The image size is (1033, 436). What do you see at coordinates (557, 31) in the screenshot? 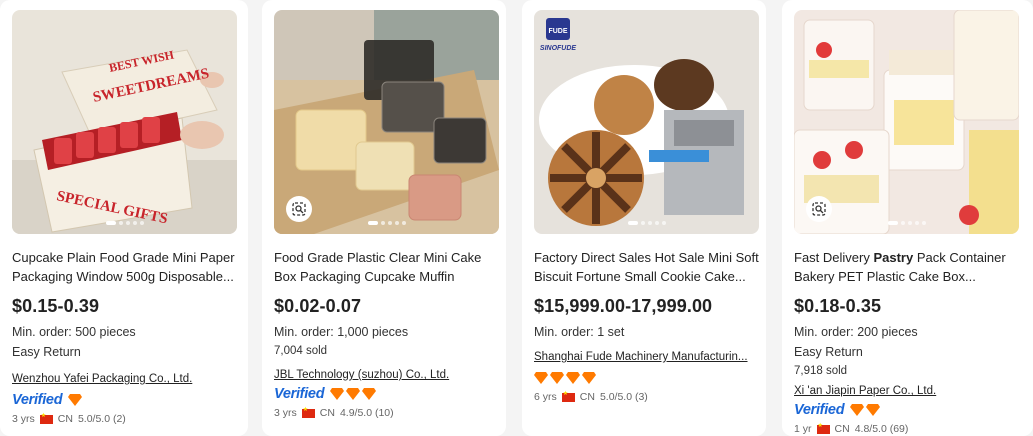
I see `brand-logo-icon: FUDE` at bounding box center [557, 31].